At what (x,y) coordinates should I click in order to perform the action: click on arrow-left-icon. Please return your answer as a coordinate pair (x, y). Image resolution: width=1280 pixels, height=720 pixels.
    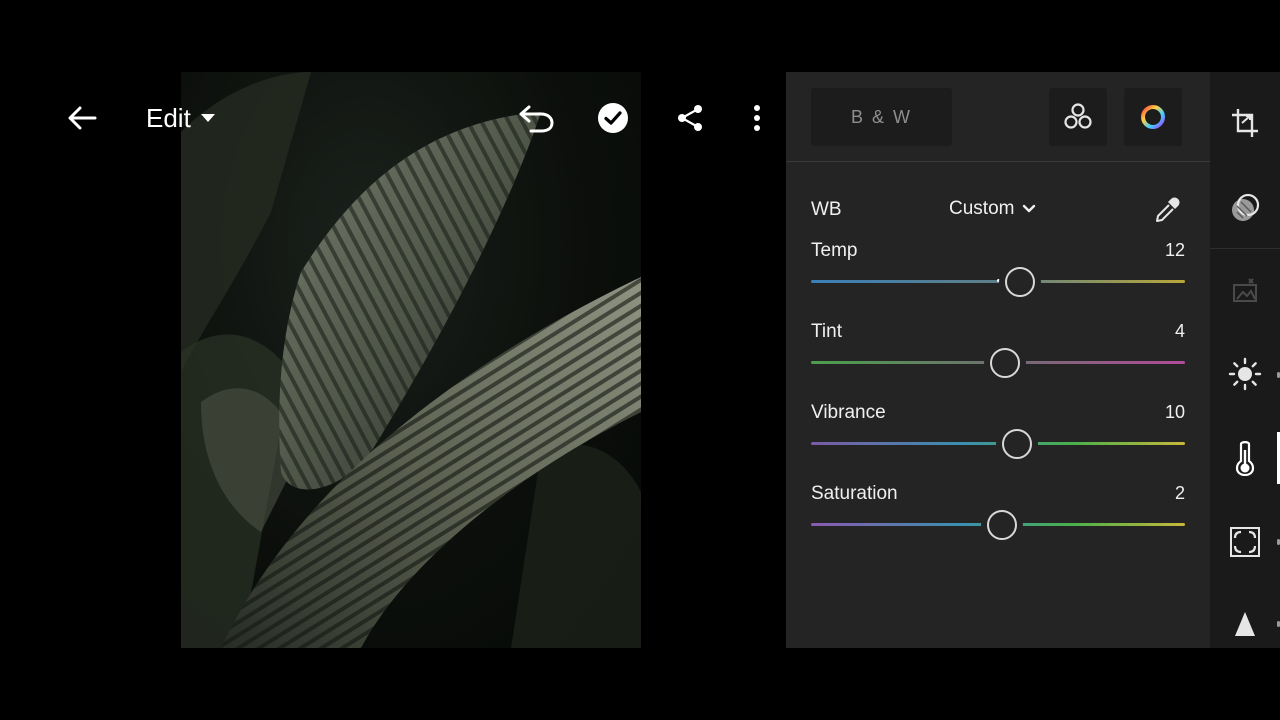
    Looking at the image, I should click on (82, 118).